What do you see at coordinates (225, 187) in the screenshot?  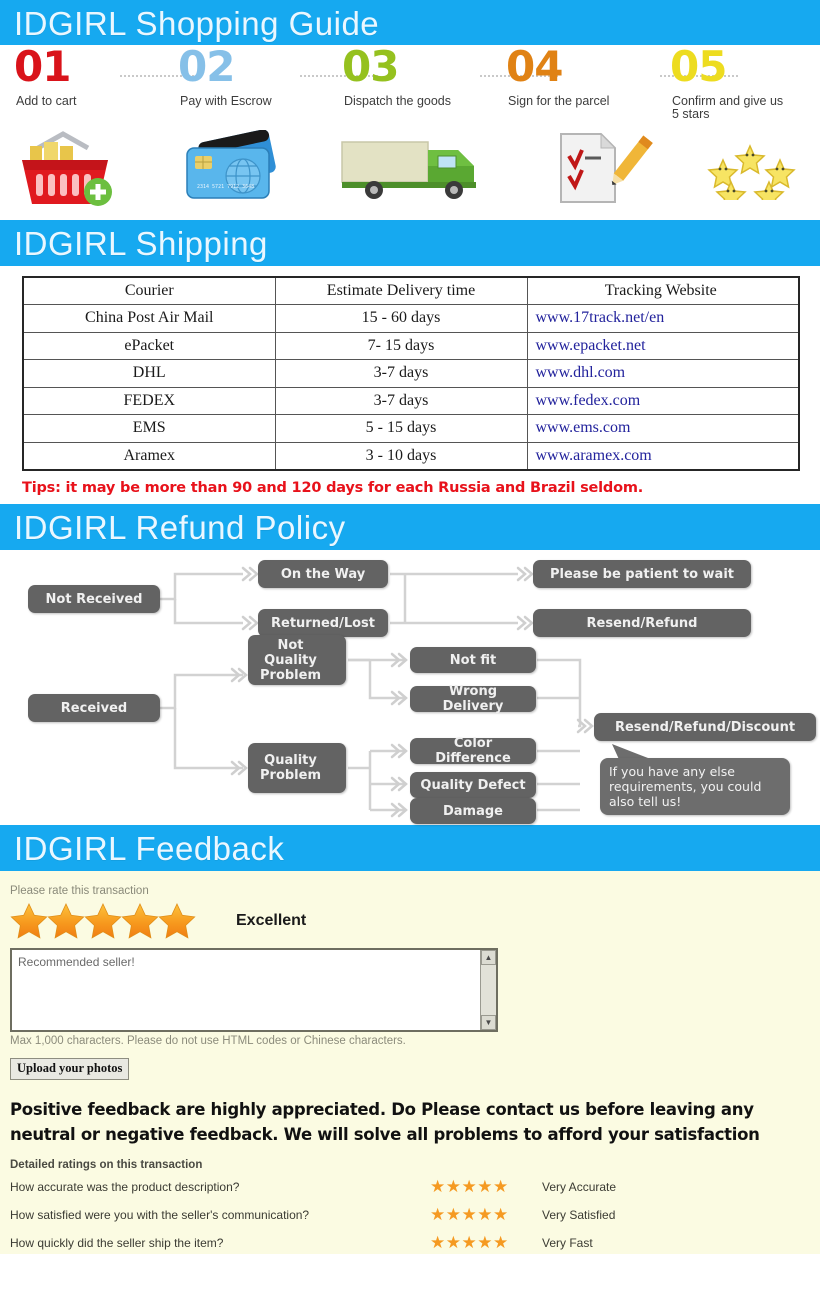 I see `svg-text: 2314 5721 7912 3648` at bounding box center [225, 187].